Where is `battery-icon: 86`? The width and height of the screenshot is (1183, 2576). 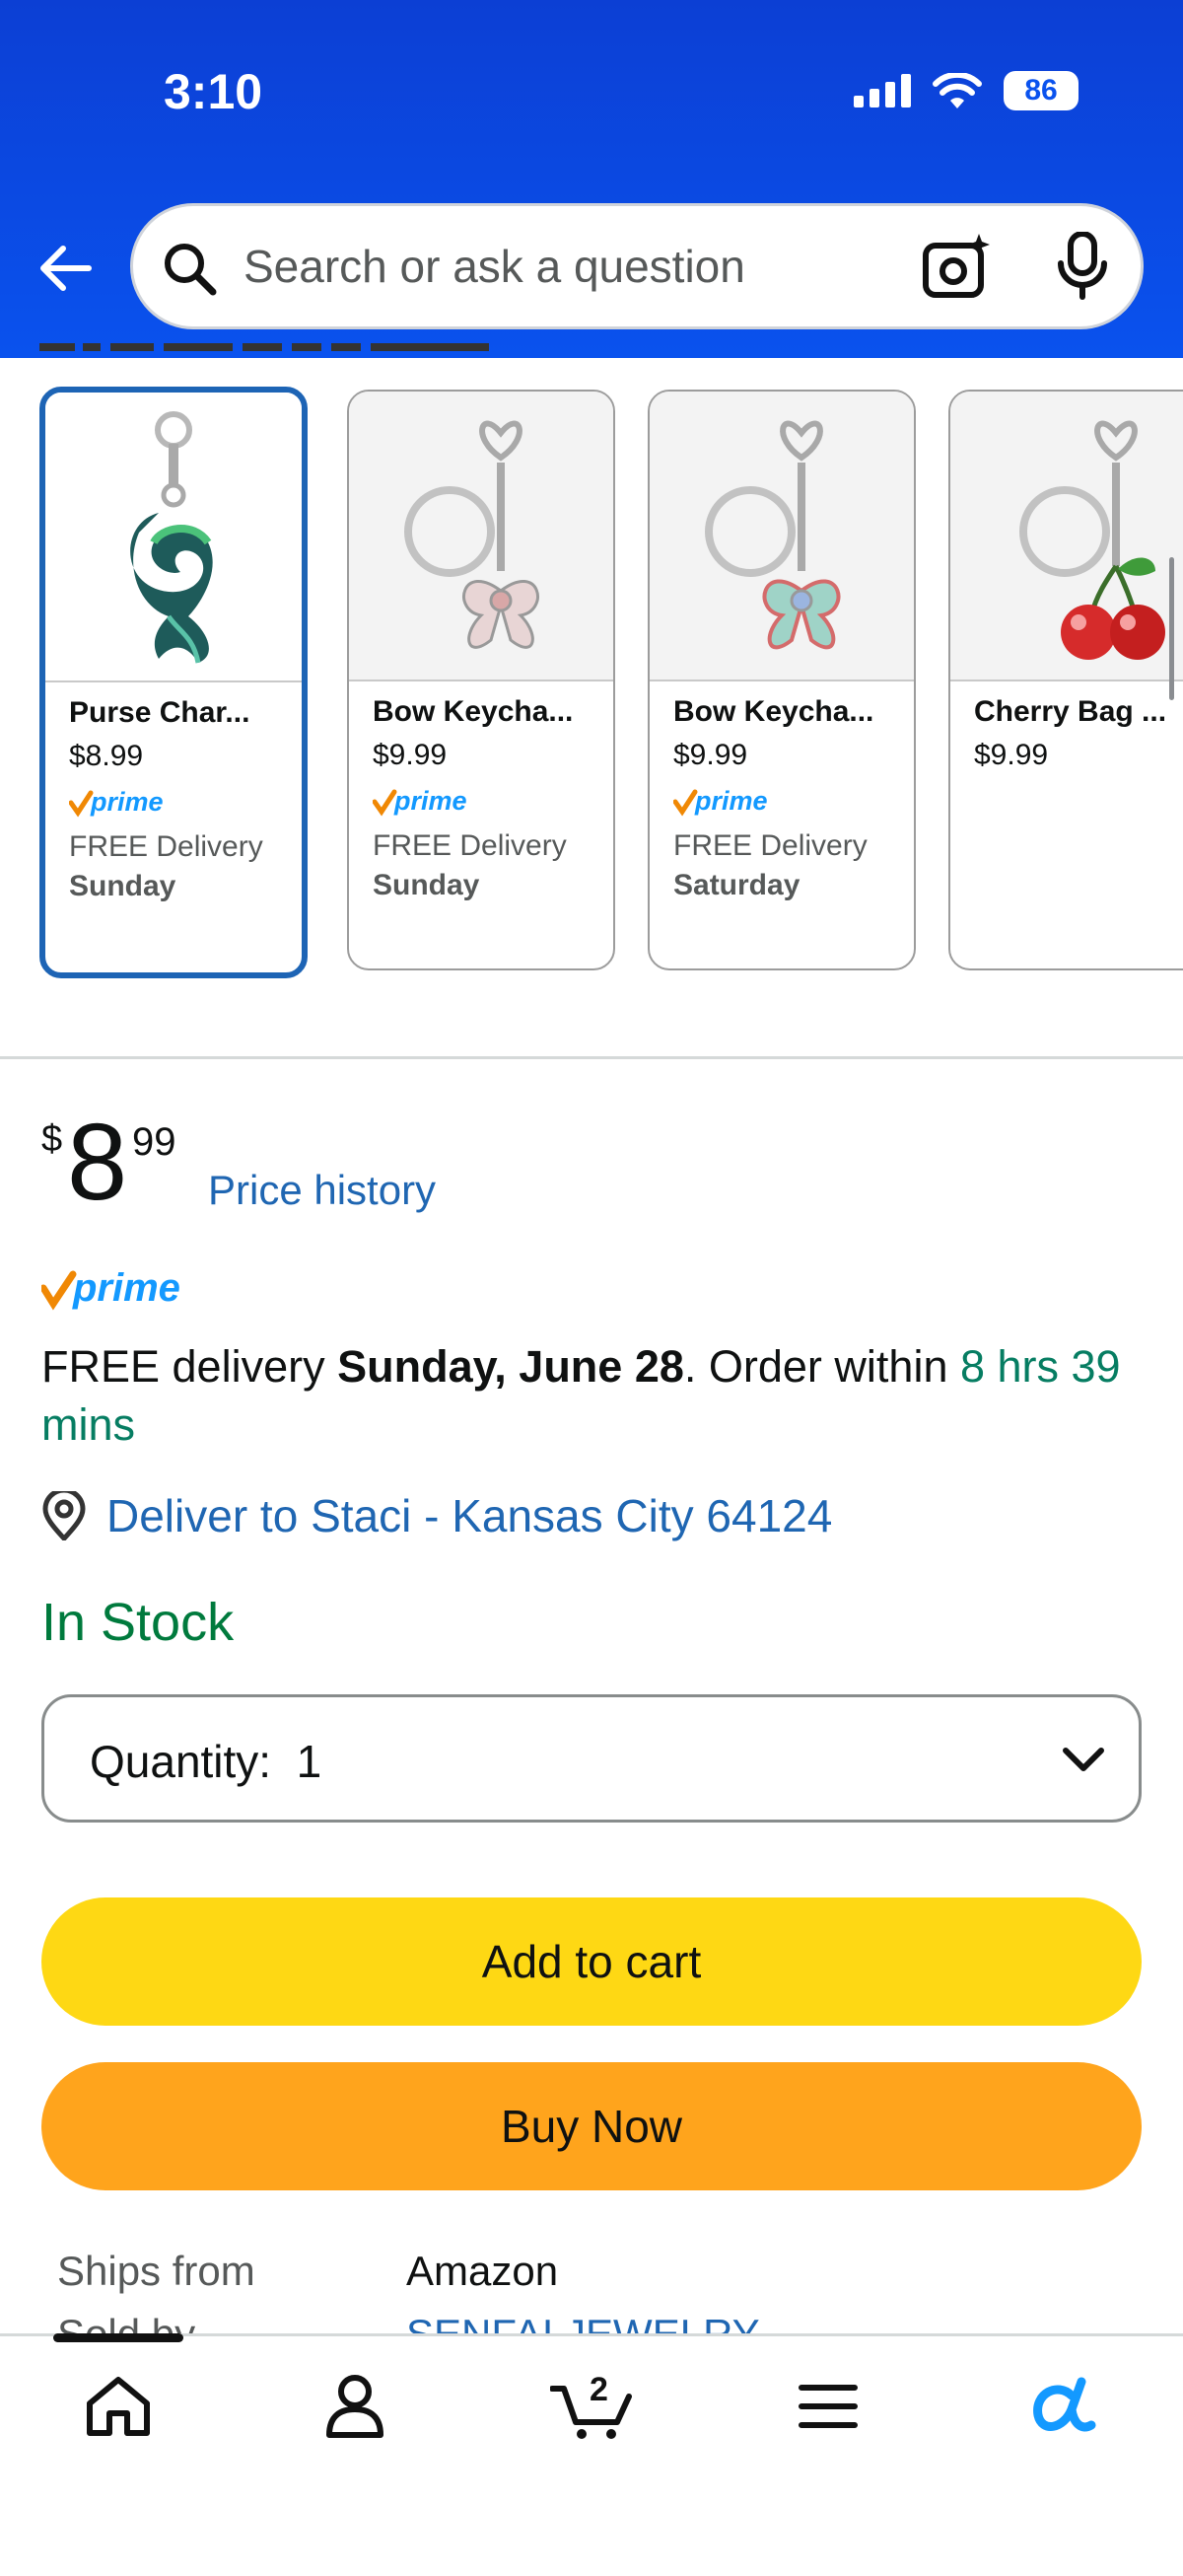 battery-icon: 86 is located at coordinates (1041, 90).